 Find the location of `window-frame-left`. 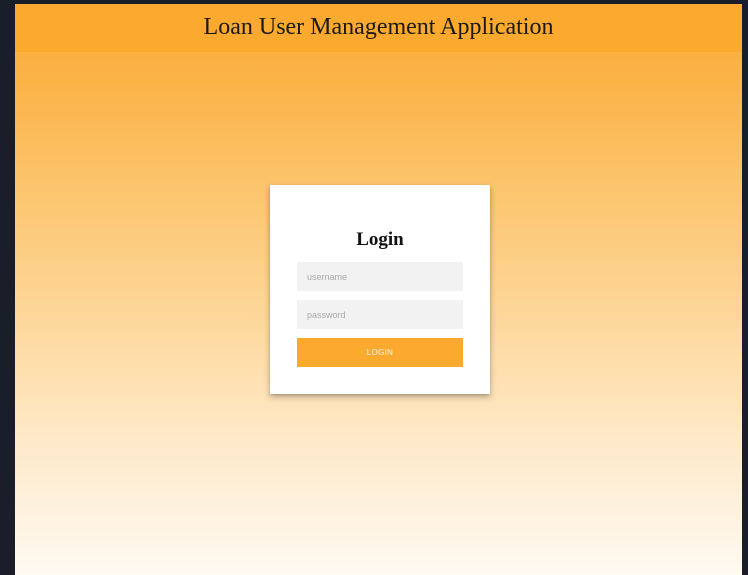

window-frame-left is located at coordinates (7, 287).